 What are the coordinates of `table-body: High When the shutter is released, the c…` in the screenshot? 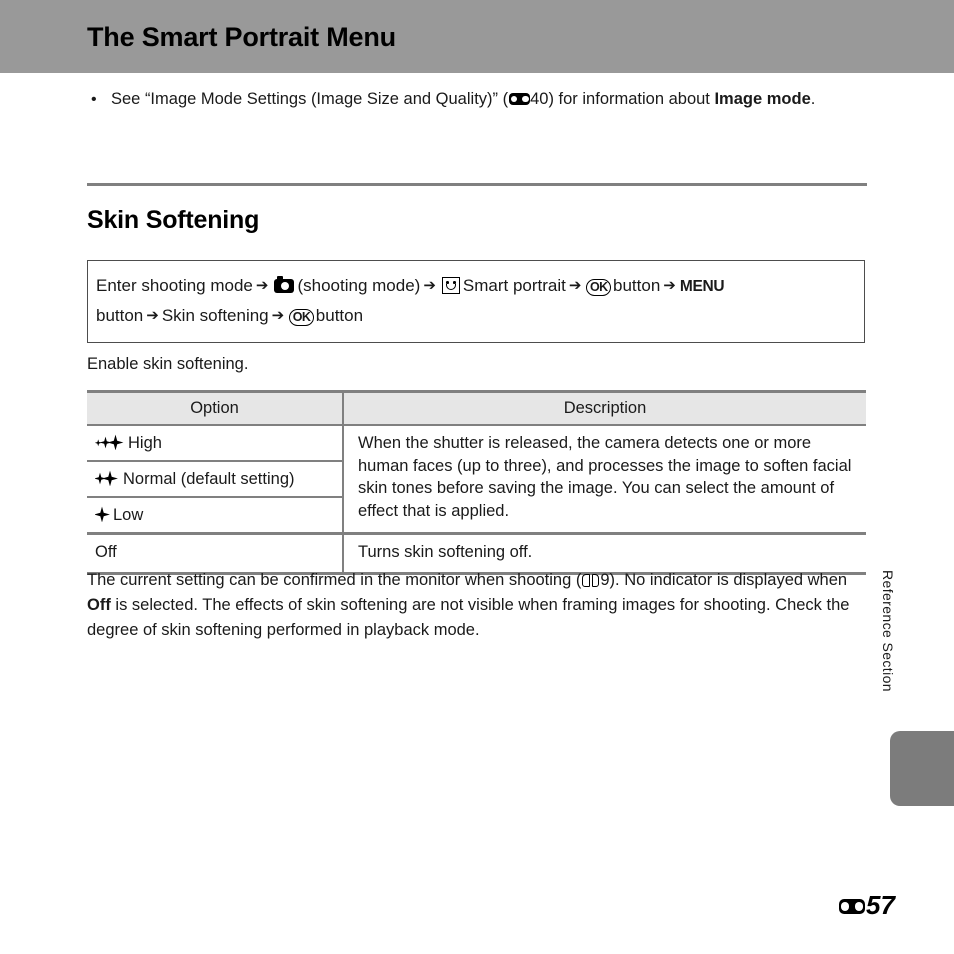 It's located at (476, 500).